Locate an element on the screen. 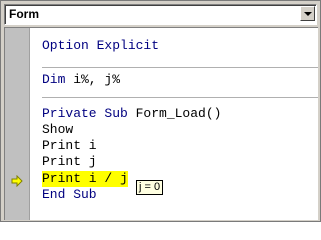  code-line-6: Print j is located at coordinates (69, 161).